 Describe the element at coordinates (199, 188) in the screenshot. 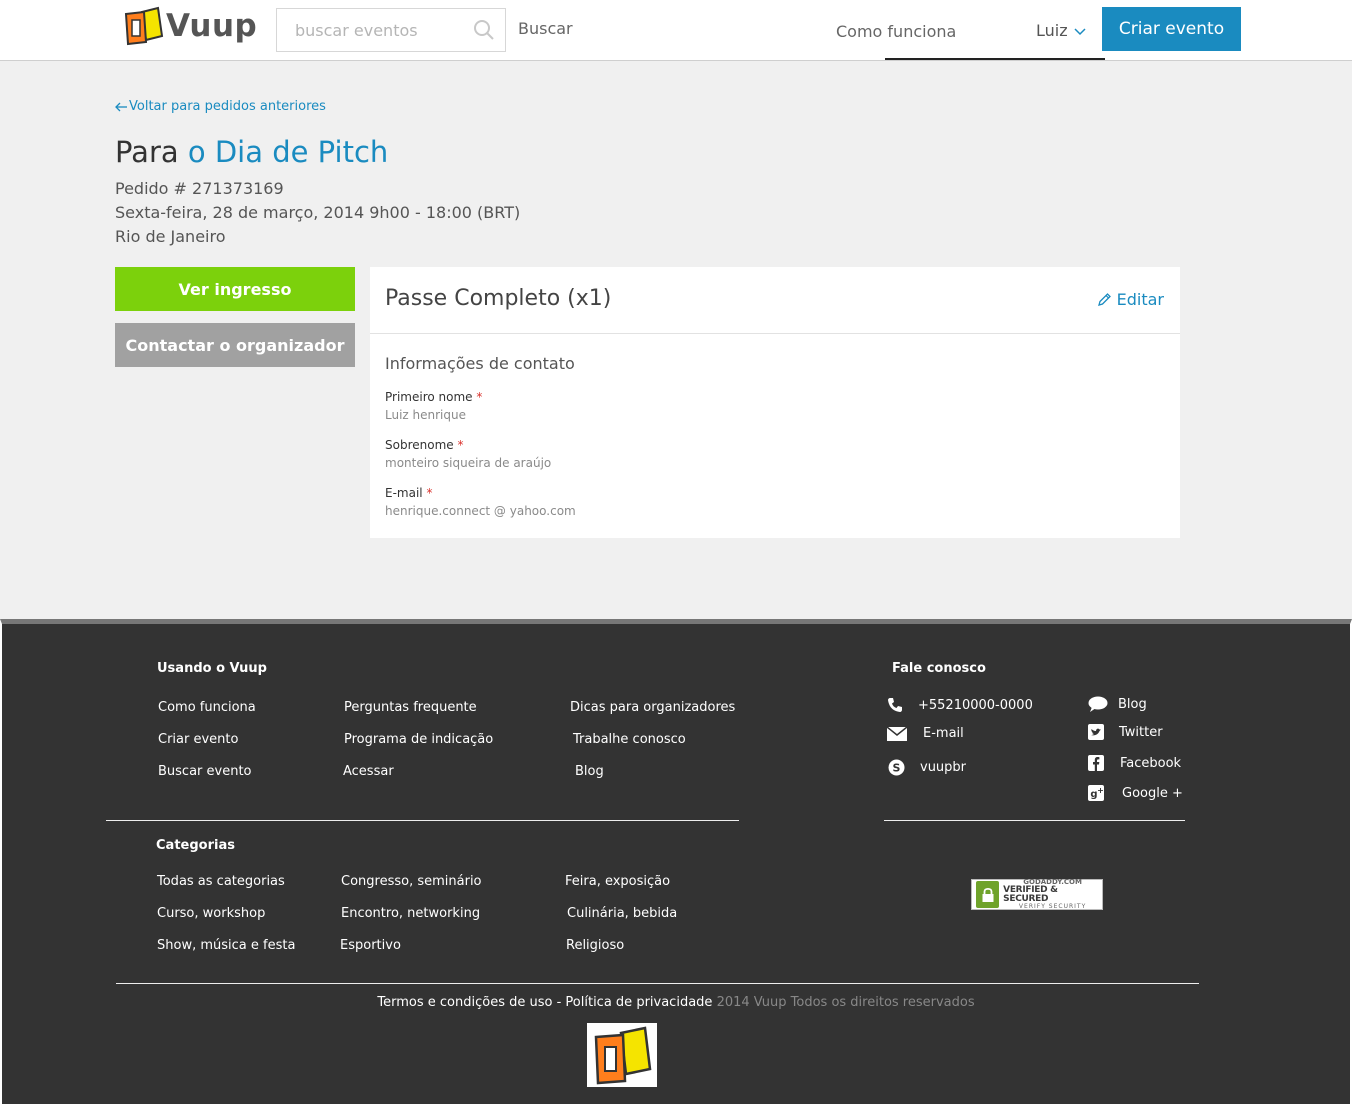

I see `order-number: Pedido # 271373169` at that location.